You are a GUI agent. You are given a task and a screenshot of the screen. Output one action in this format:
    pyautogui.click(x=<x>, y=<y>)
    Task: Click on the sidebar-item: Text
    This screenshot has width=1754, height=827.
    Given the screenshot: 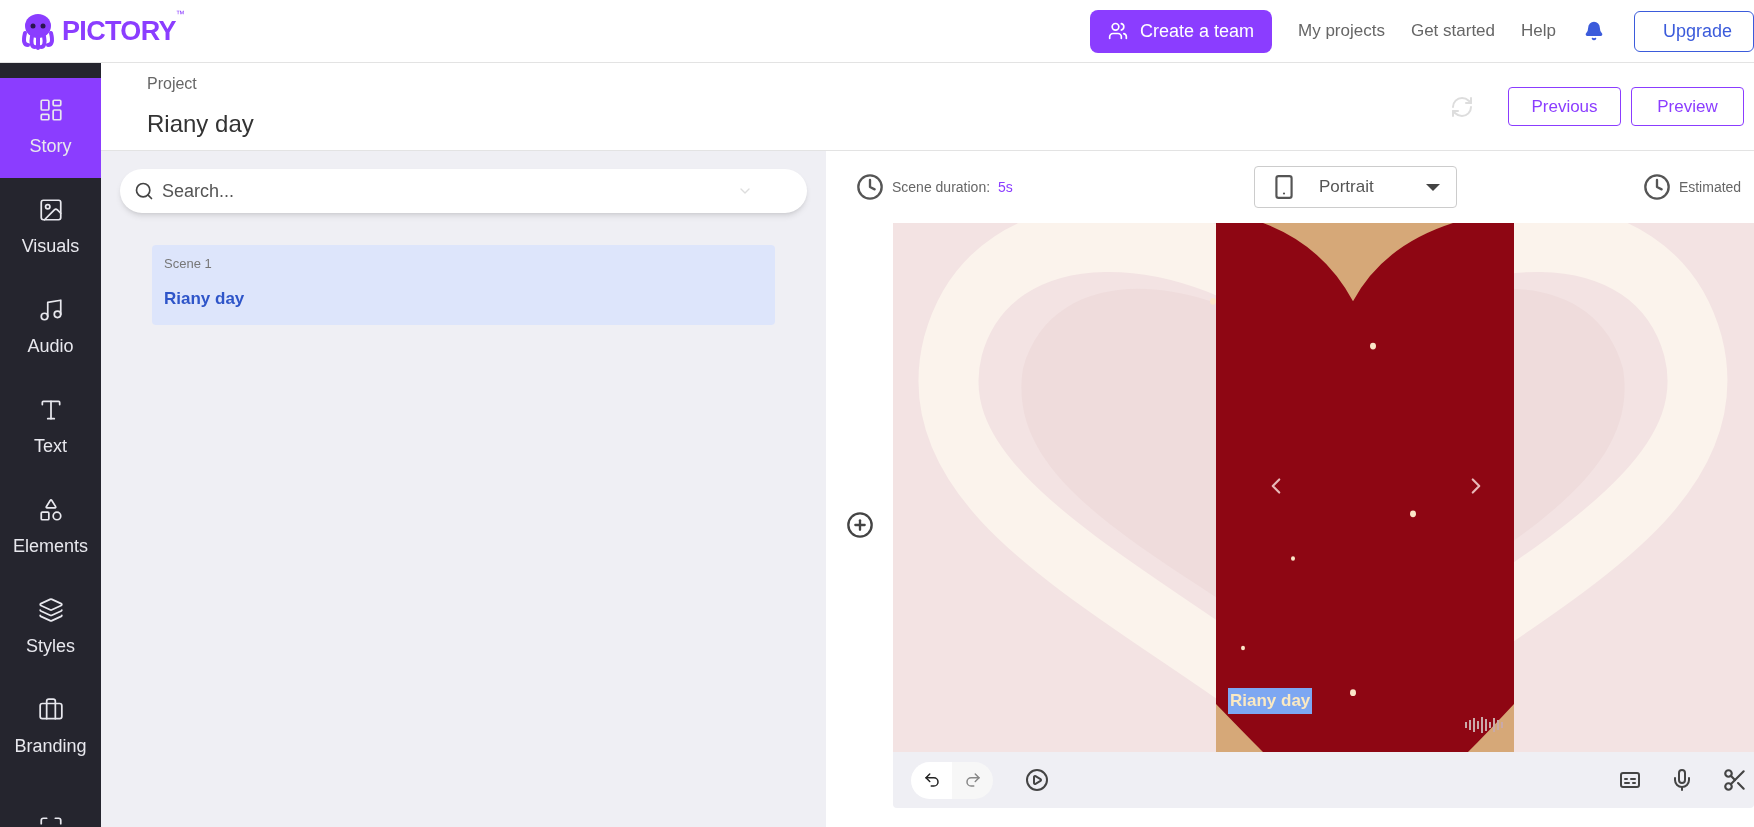 What is the action you would take?
    pyautogui.click(x=50, y=428)
    